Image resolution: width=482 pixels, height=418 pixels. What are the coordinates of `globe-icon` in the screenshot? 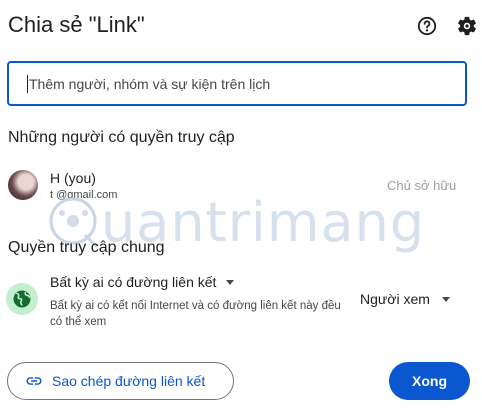 It's located at (22, 299).